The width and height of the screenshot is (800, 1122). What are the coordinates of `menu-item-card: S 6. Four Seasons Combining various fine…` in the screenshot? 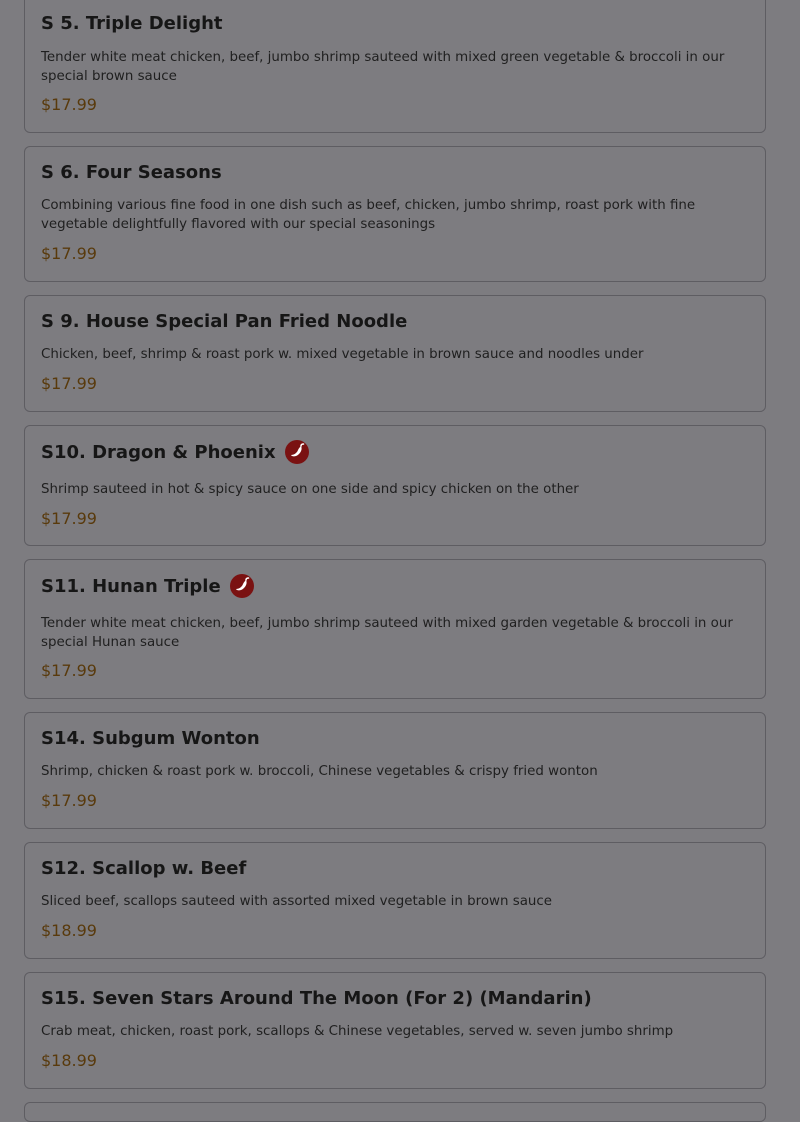 It's located at (395, 214).